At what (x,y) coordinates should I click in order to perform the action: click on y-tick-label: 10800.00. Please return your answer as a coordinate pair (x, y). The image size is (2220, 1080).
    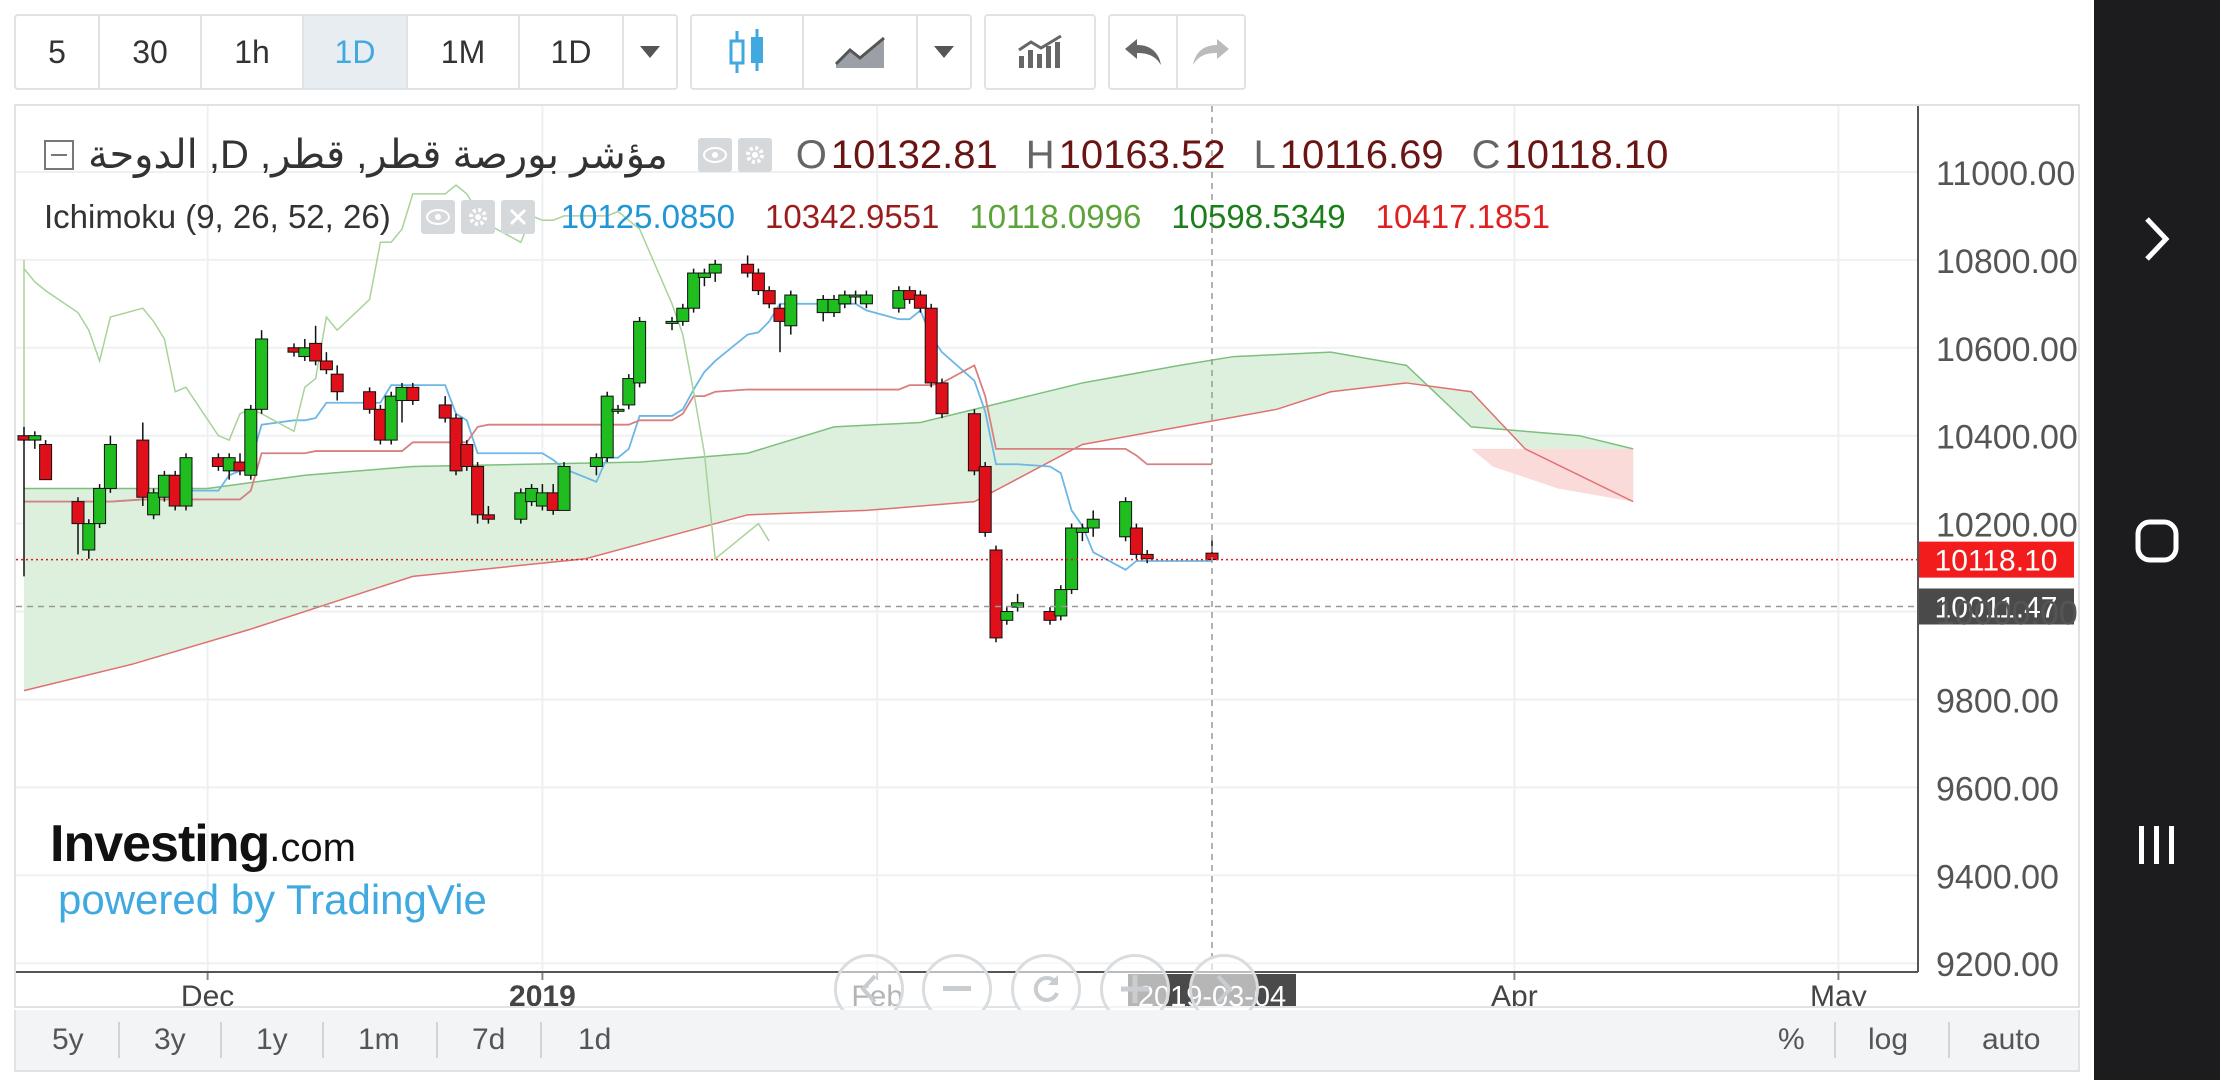
    Looking at the image, I should click on (2007, 262).